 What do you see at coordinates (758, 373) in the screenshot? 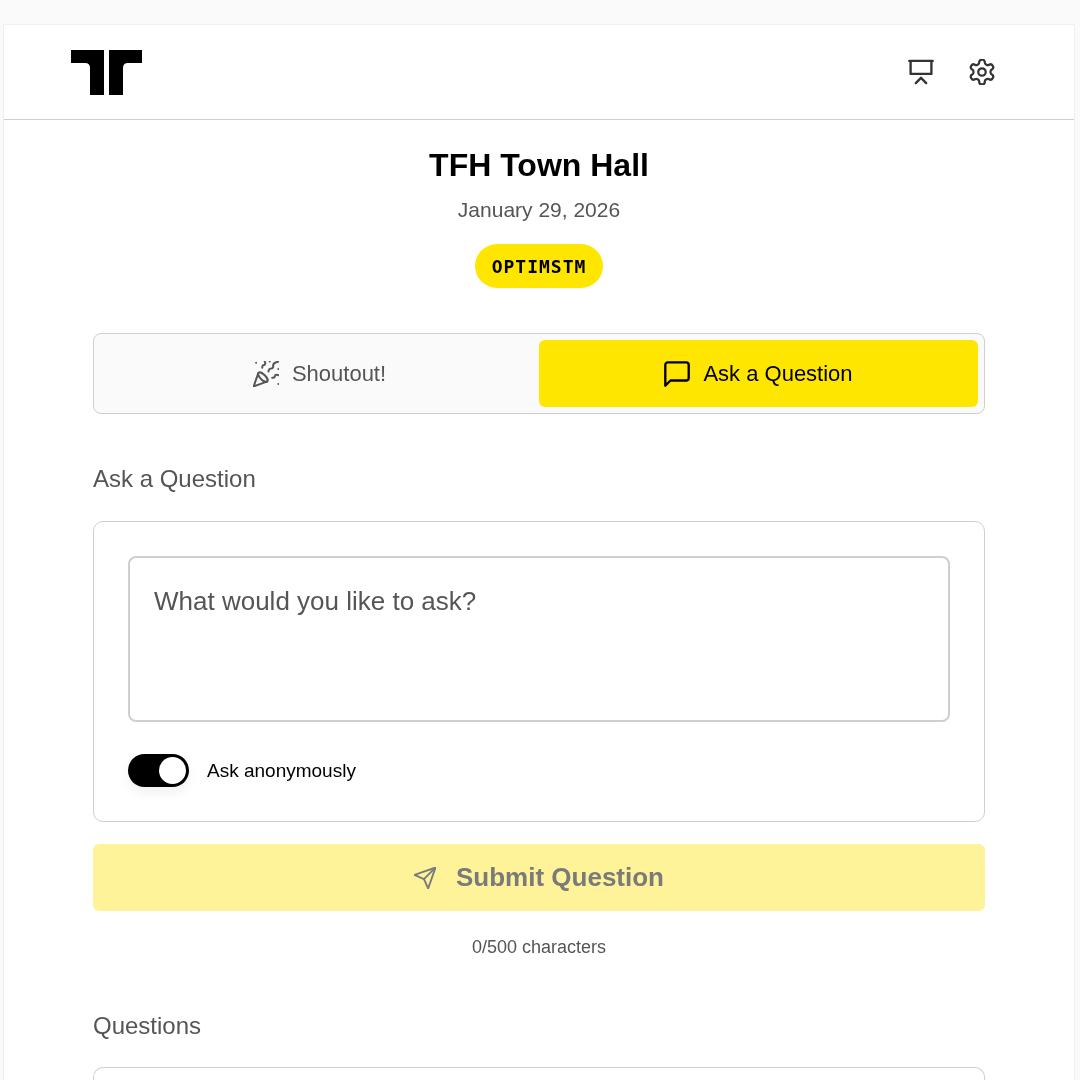
I see `tab: Ask a Question` at bounding box center [758, 373].